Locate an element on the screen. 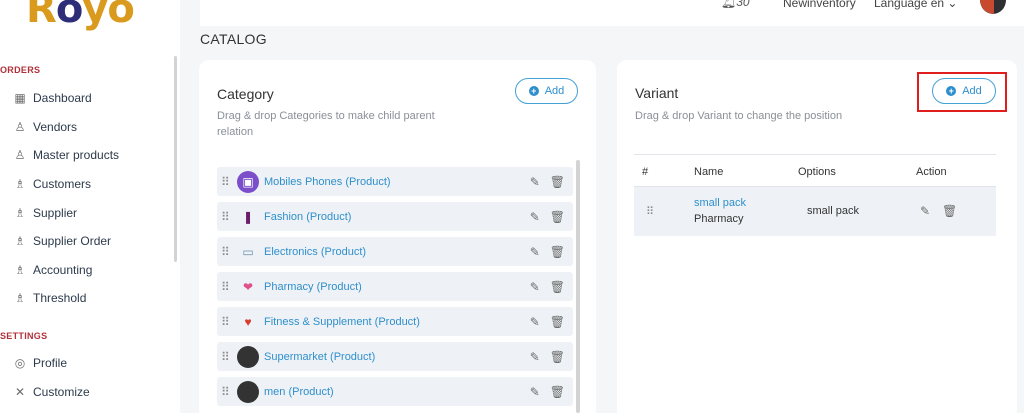 The image size is (1024, 413). category-name: Fitness & Supplement (Product) is located at coordinates (397, 322).